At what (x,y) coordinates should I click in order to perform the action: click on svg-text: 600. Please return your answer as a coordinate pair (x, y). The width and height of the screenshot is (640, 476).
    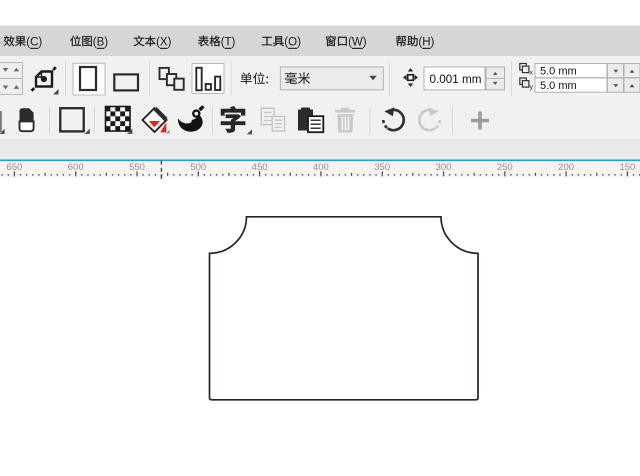
    Looking at the image, I should click on (76, 167).